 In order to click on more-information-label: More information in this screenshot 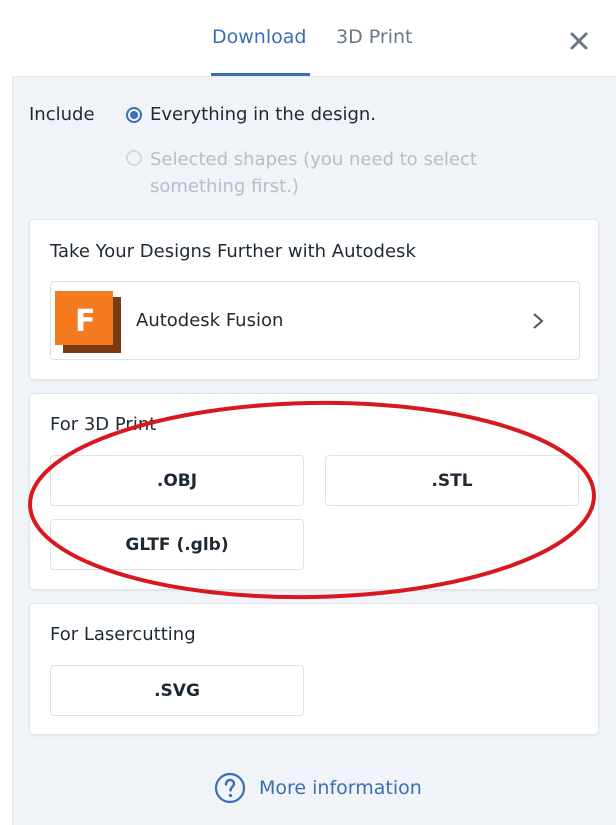, I will do `click(340, 788)`.